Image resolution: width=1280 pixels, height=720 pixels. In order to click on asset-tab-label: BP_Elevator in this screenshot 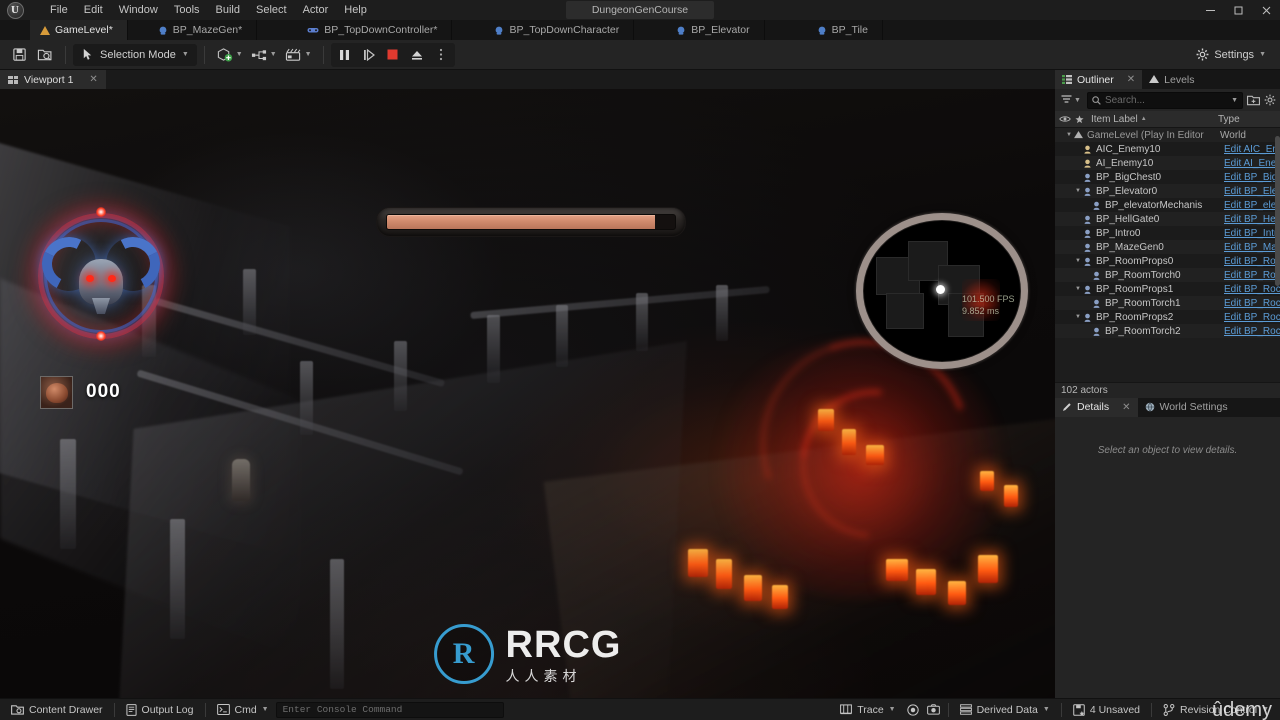, I will do `click(720, 30)`.